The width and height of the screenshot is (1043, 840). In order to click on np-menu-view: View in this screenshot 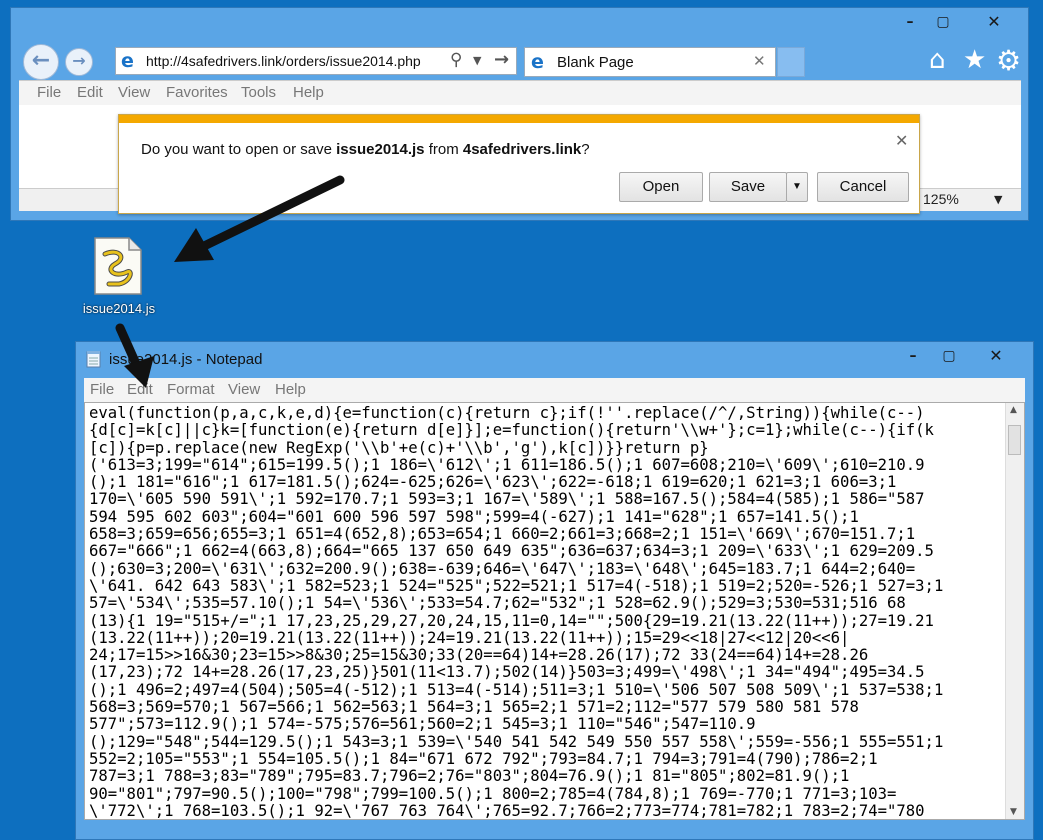, I will do `click(244, 389)`.